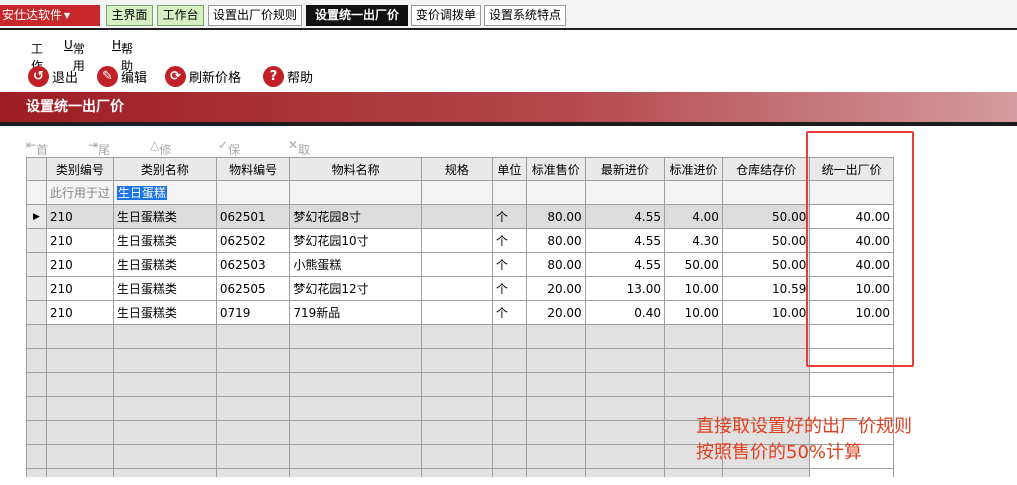 Image resolution: width=1017 pixels, height=485 pixels. Describe the element at coordinates (79, 192) in the screenshot. I see `filter-hint: 此行用于过` at that location.